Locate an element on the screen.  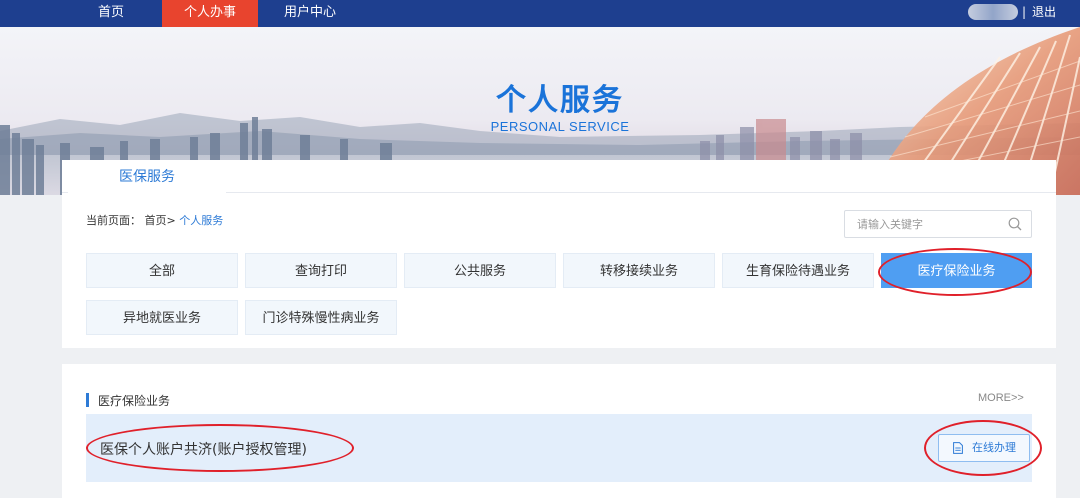
category-all: 全部 is located at coordinates (162, 270).